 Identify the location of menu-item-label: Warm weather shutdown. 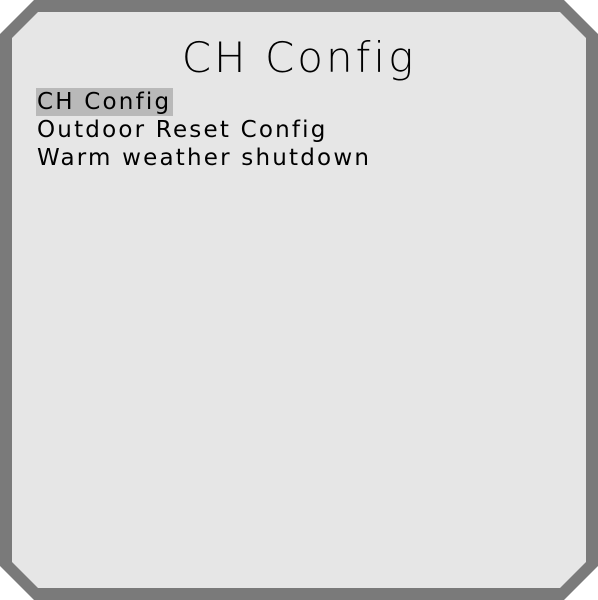
(204, 158).